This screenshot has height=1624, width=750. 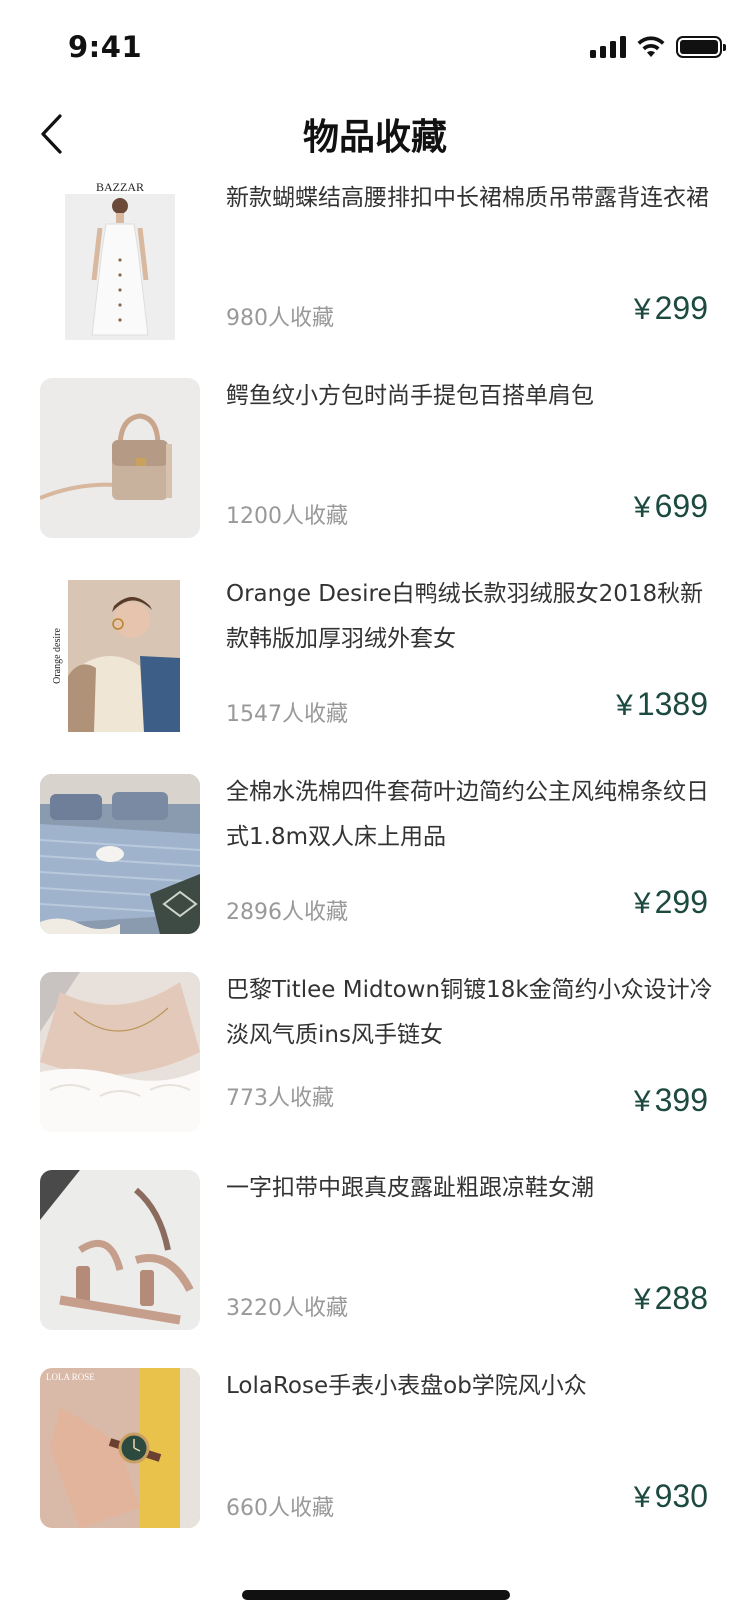 I want to click on page-title: 物品收藏, so click(x=374, y=137).